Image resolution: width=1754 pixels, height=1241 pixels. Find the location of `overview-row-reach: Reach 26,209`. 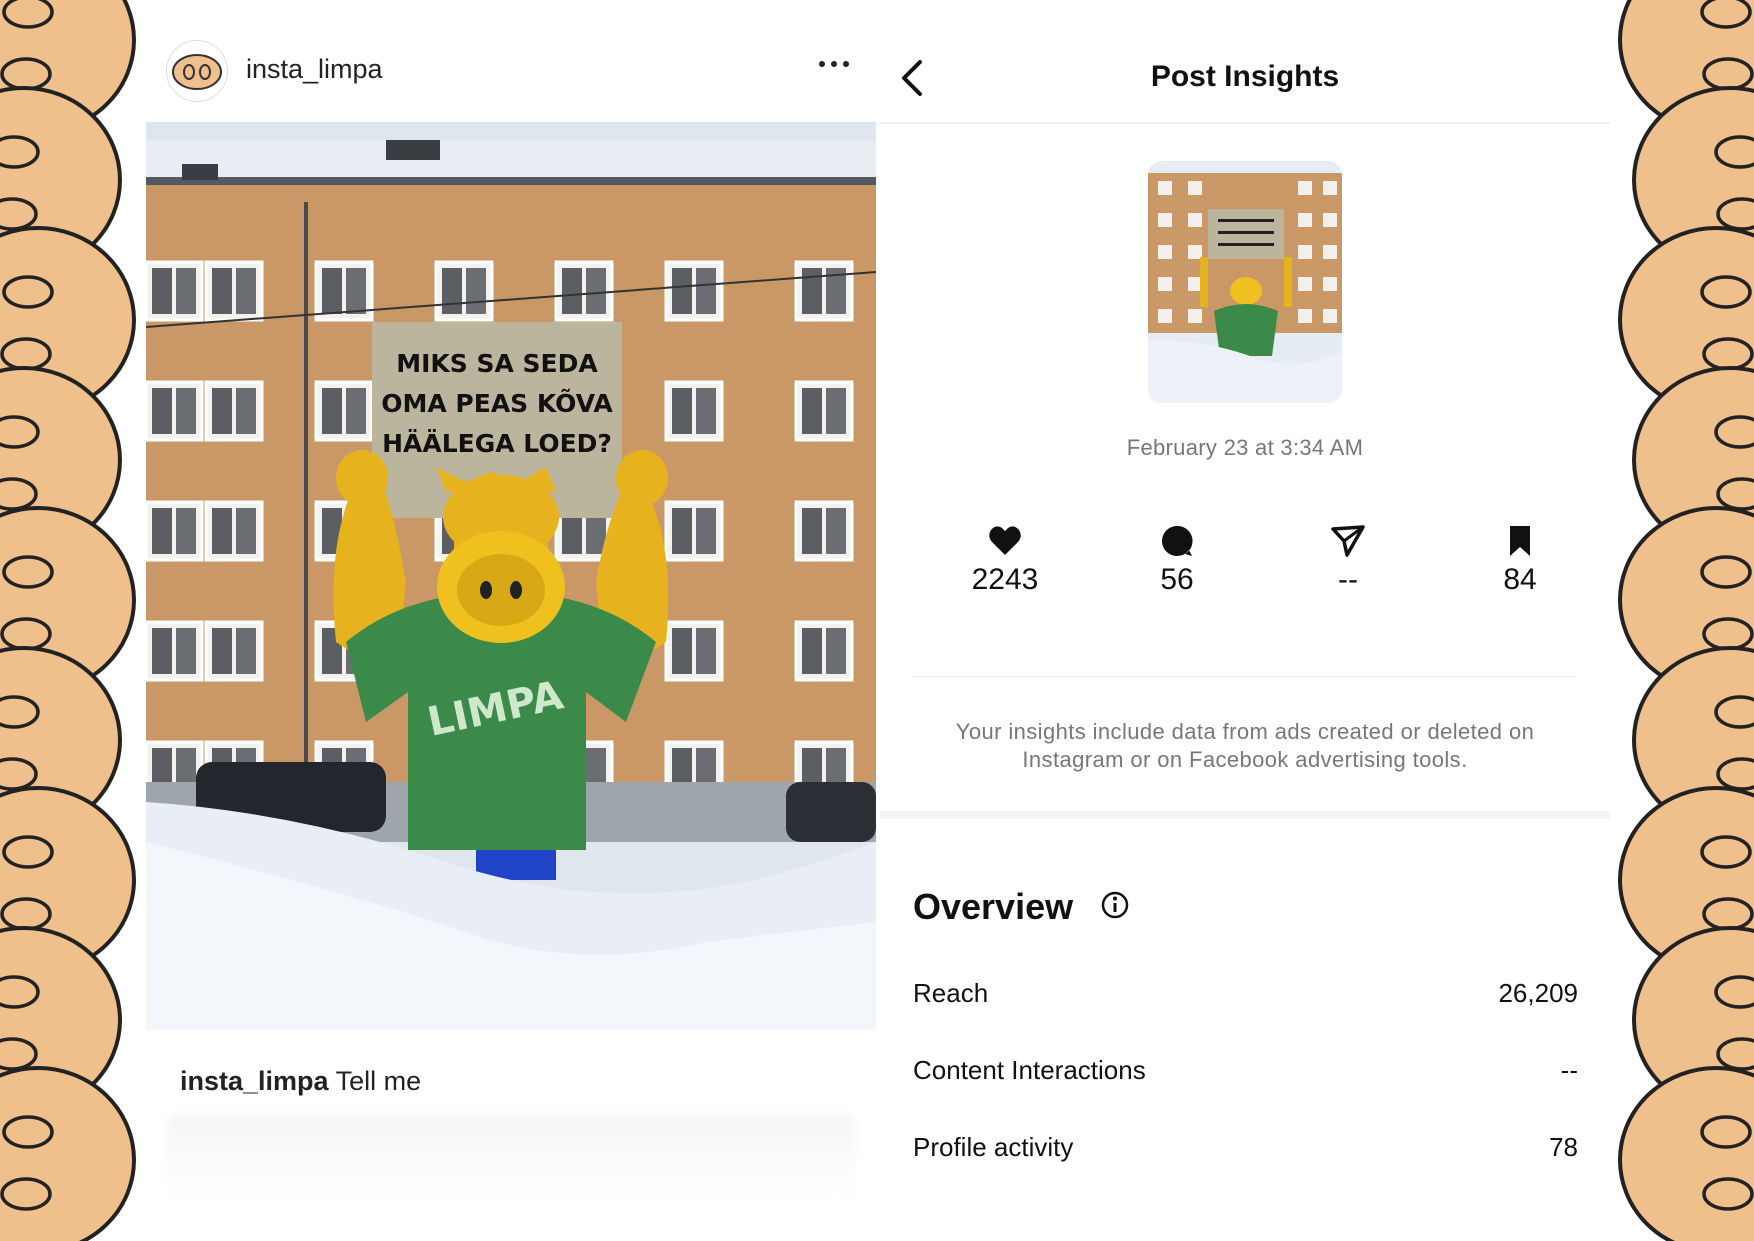

overview-row-reach: Reach 26,209 is located at coordinates (1245, 995).